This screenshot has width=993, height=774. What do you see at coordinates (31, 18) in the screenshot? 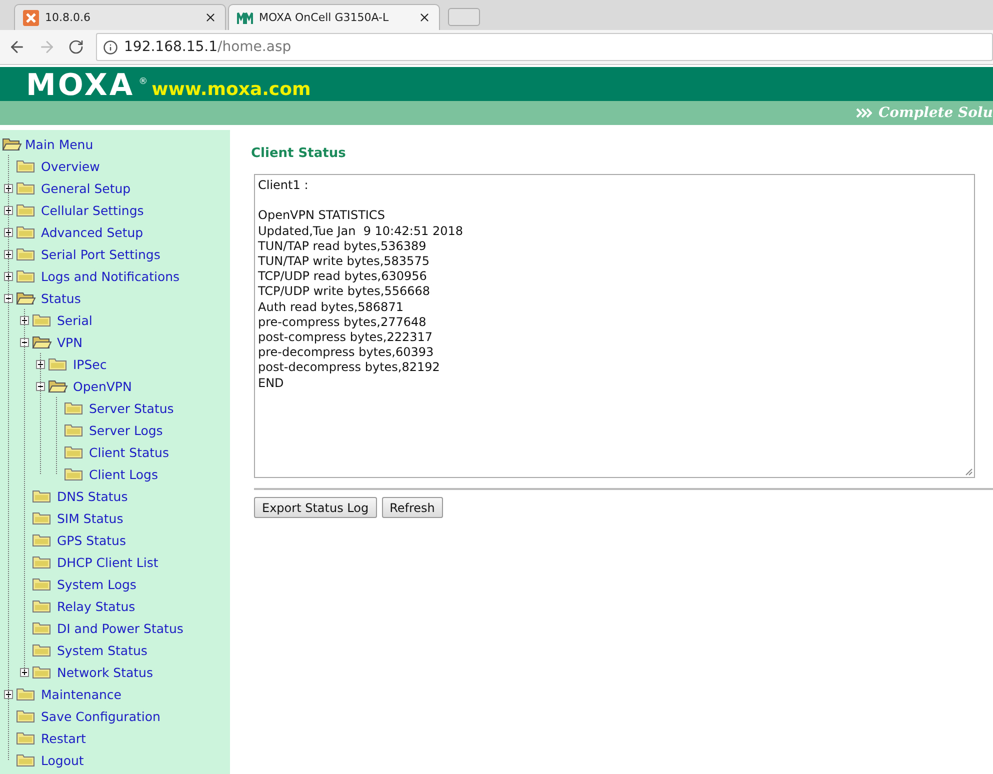
I see `app-logo-icon` at bounding box center [31, 18].